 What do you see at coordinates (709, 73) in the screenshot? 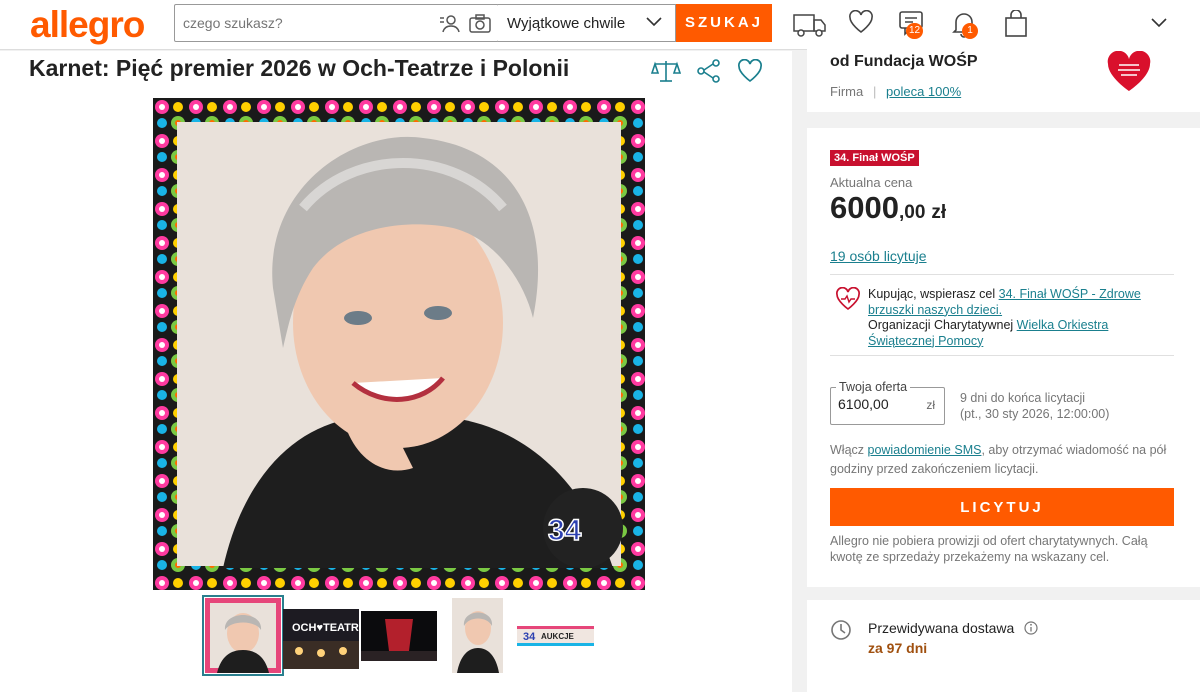
I see `share-icon` at bounding box center [709, 73].